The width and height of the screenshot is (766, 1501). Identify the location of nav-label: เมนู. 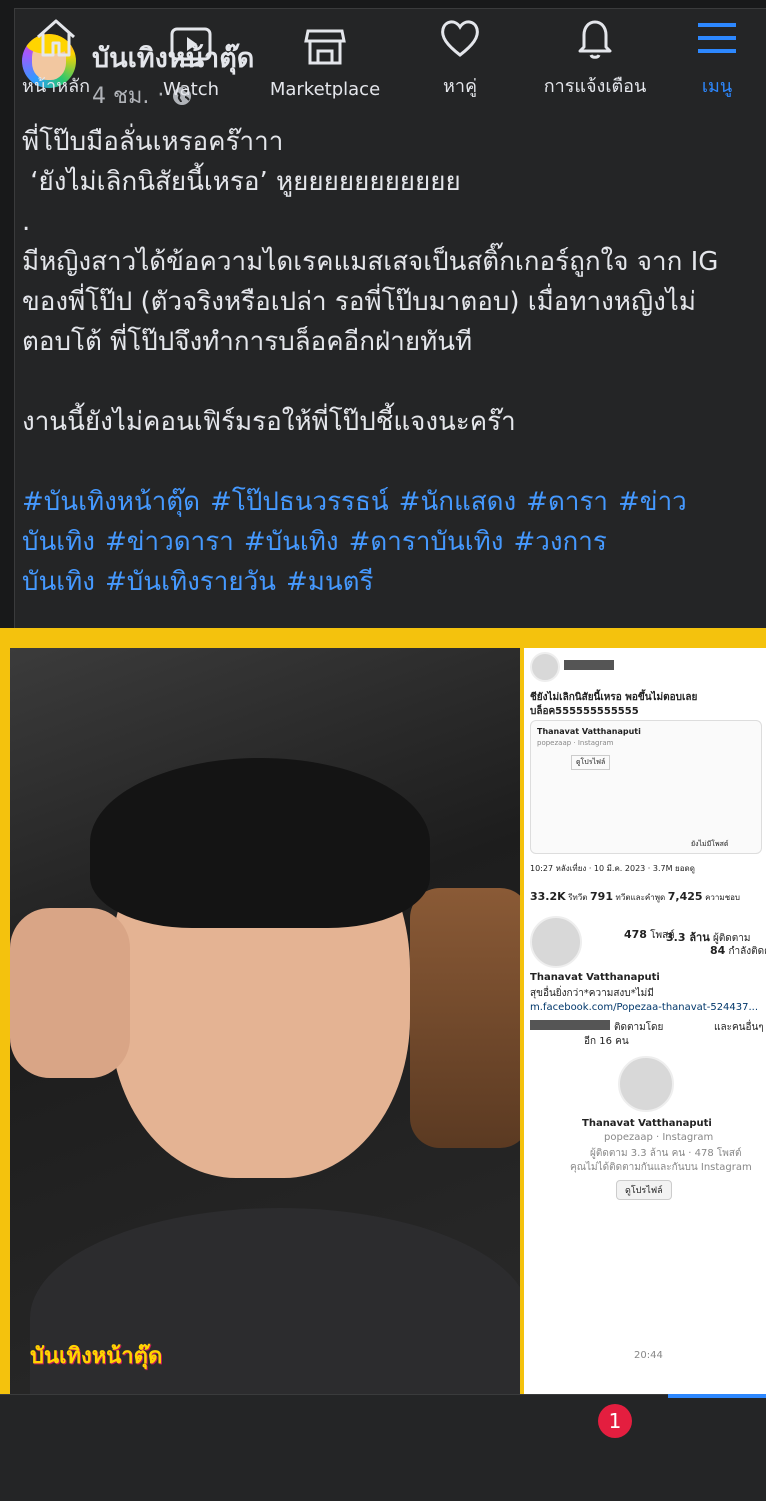
(717, 85).